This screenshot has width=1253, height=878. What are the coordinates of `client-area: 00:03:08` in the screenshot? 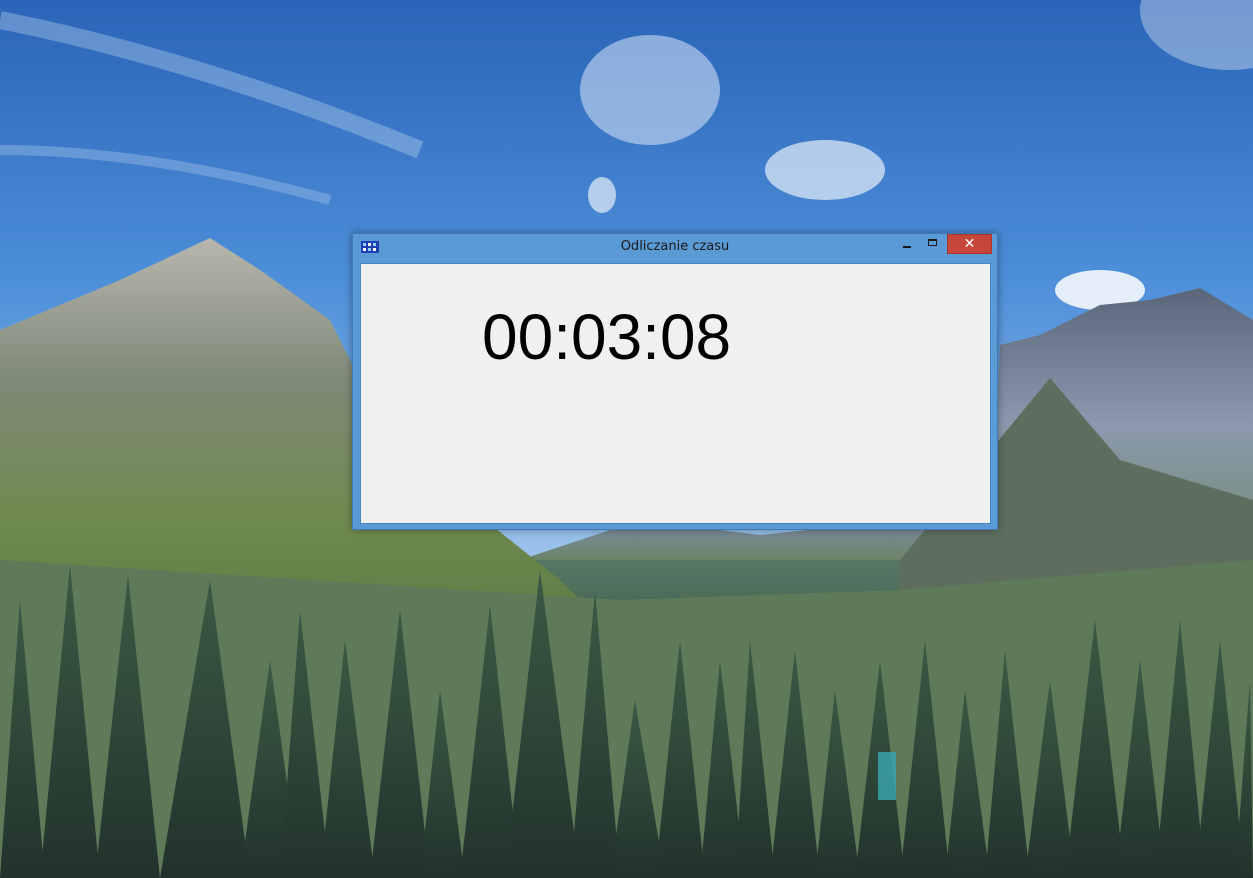 It's located at (675, 393).